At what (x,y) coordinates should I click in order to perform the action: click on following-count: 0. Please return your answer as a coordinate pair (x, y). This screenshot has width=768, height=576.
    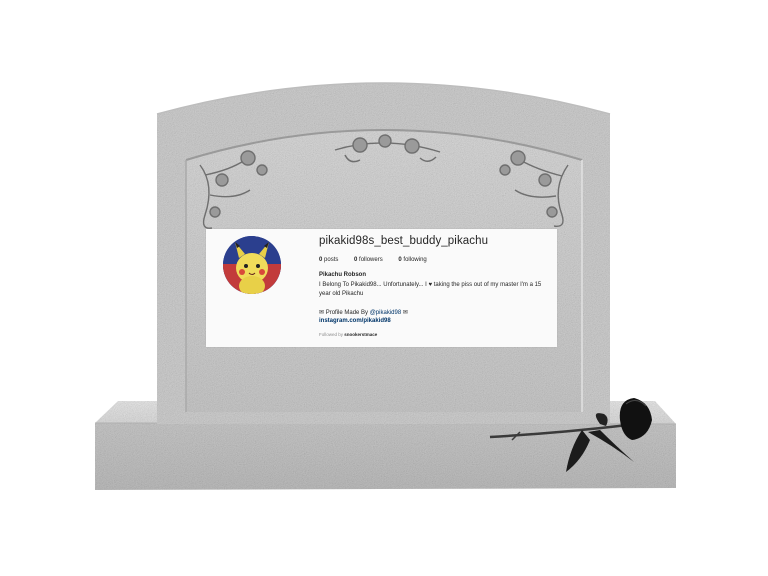
    Looking at the image, I should click on (400, 260).